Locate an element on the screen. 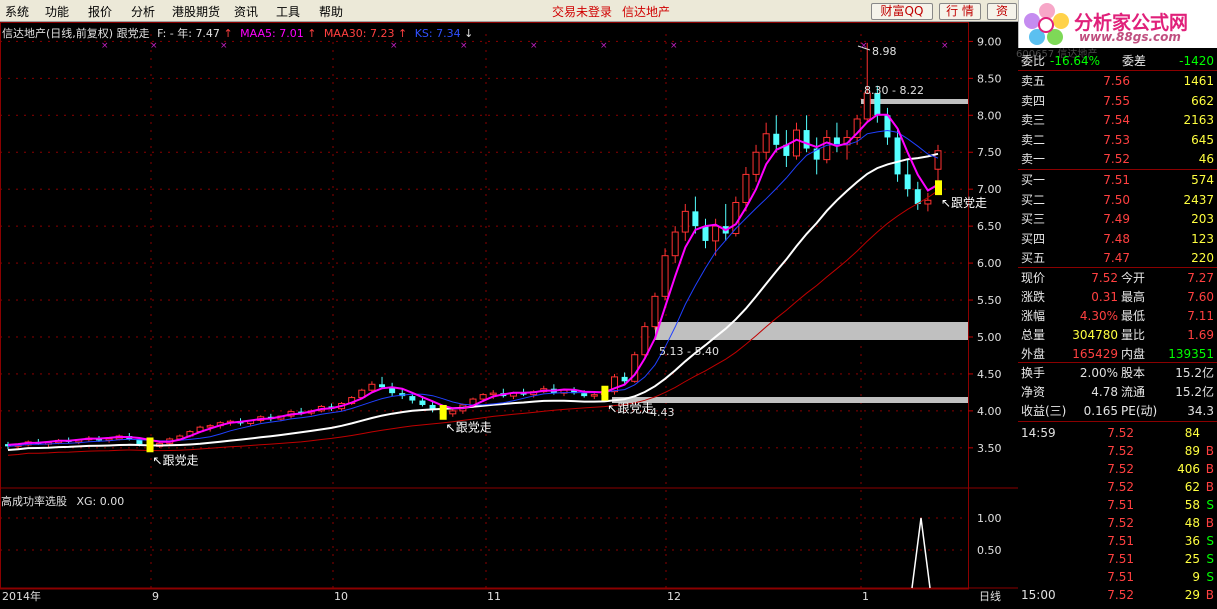 The width and height of the screenshot is (1217, 609). row-price: 7.54 is located at coordinates (1116, 120).